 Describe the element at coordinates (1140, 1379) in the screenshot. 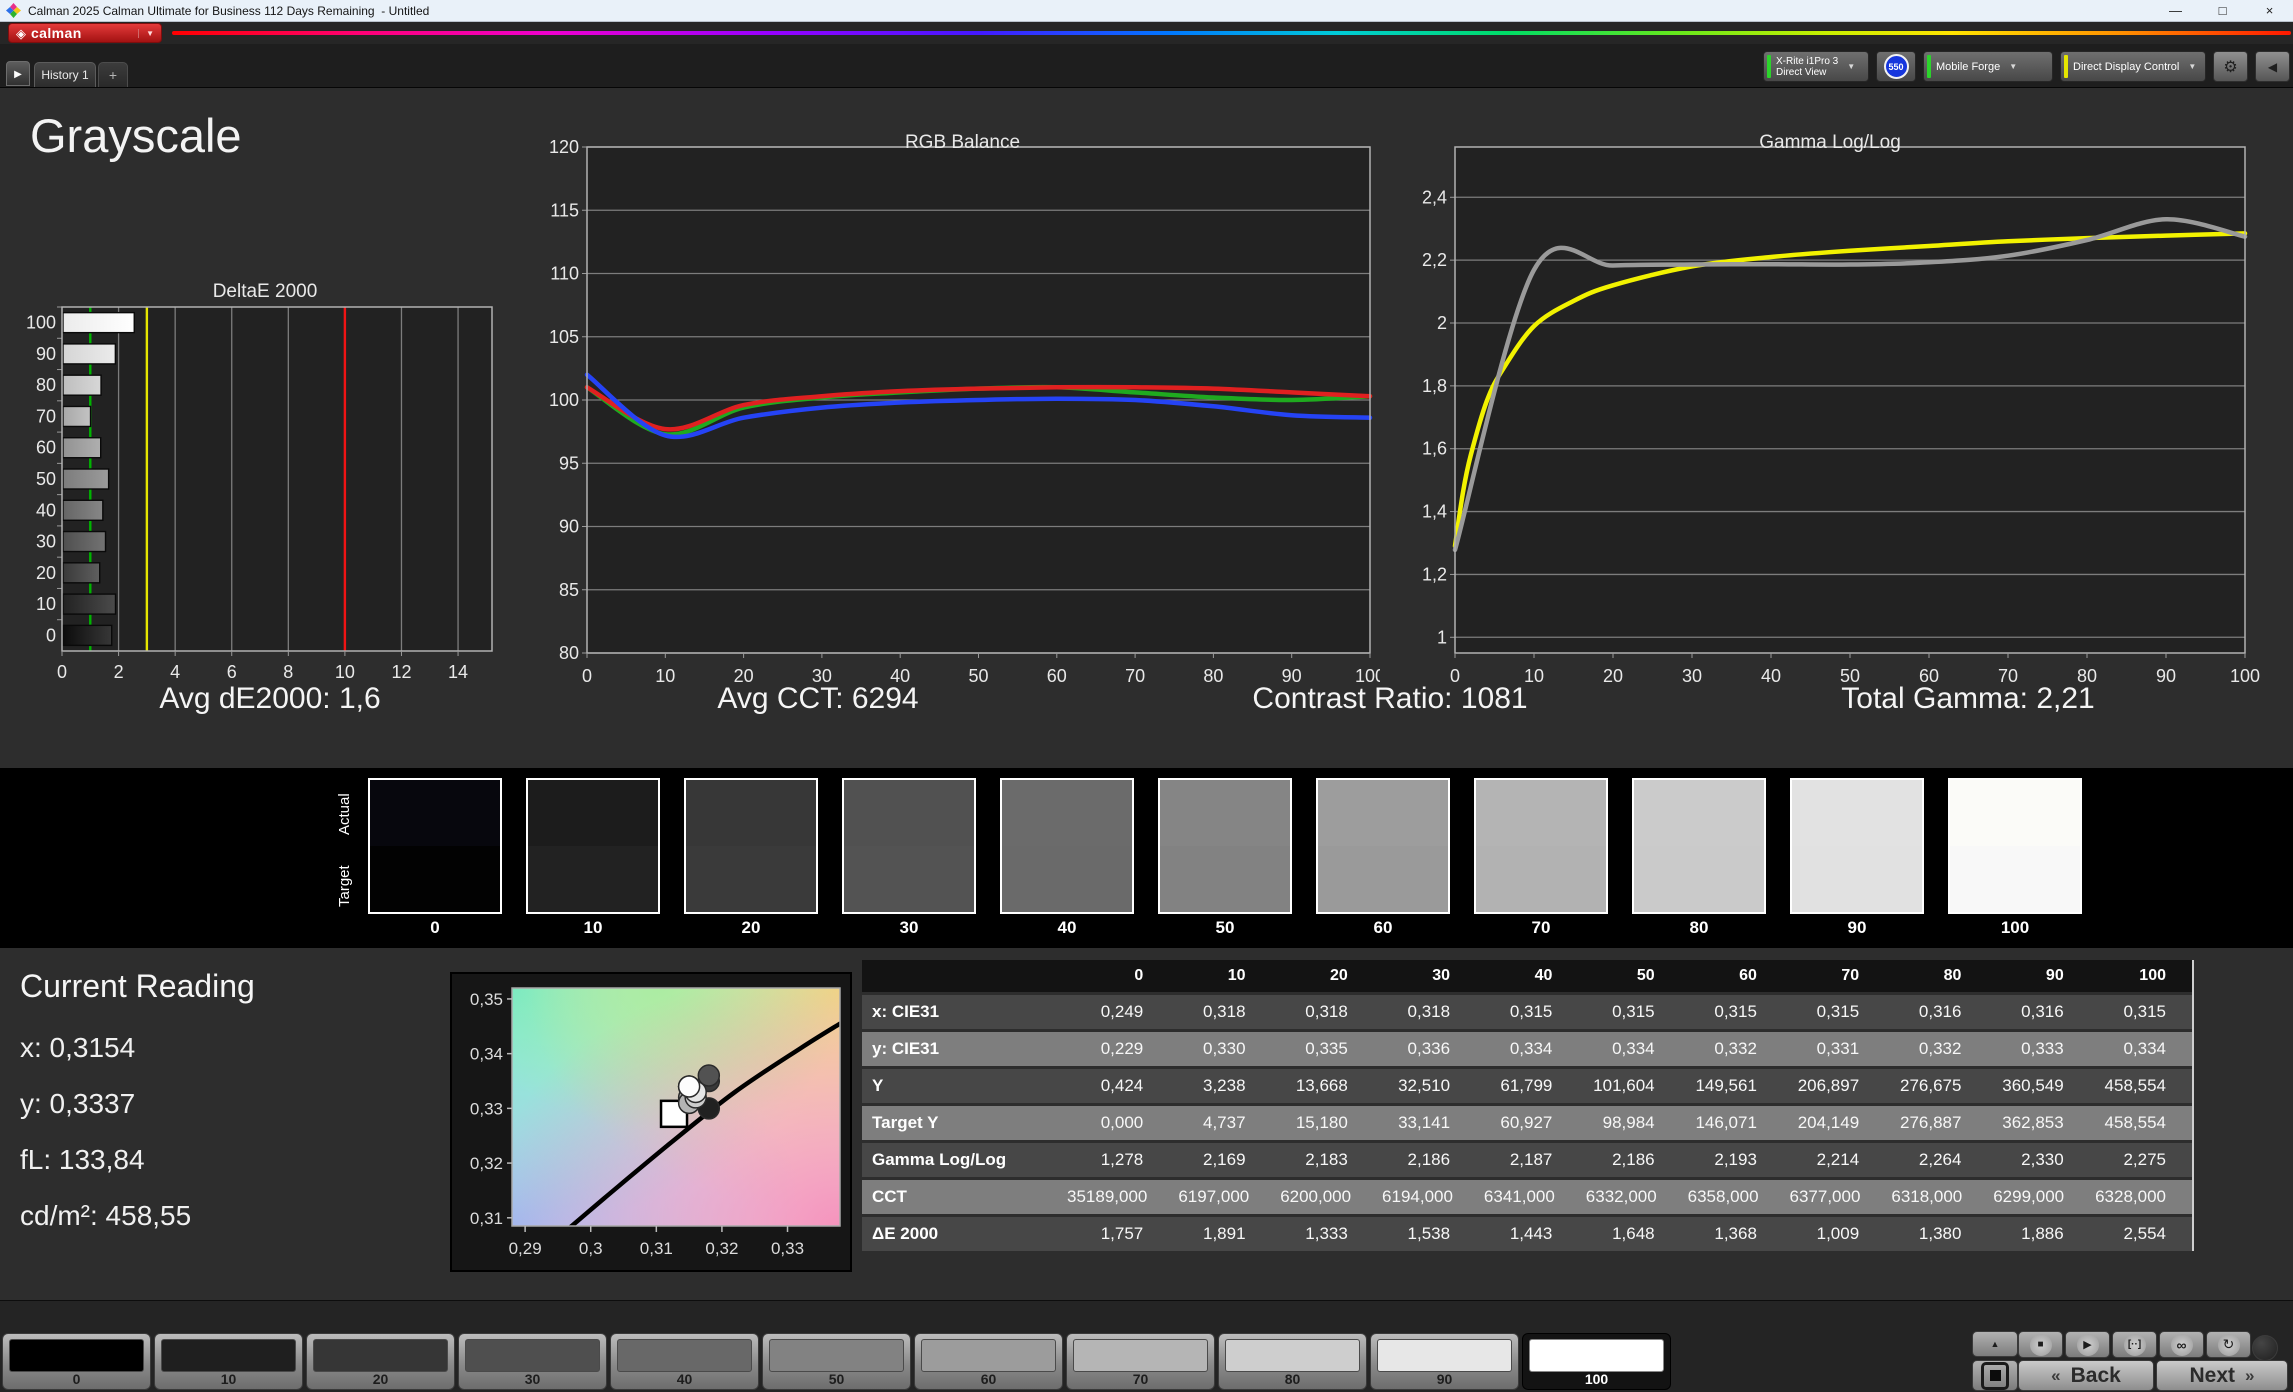

I see `pattern-level-label: 70` at that location.